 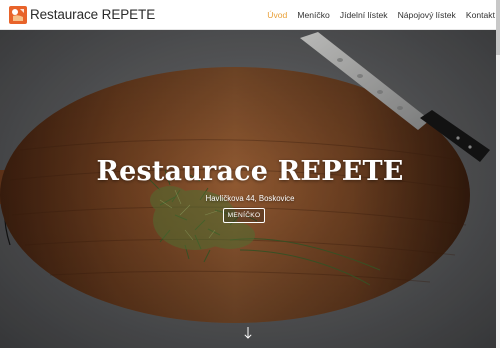 I want to click on nav-item-uvod: Úvod, so click(x=277, y=15).